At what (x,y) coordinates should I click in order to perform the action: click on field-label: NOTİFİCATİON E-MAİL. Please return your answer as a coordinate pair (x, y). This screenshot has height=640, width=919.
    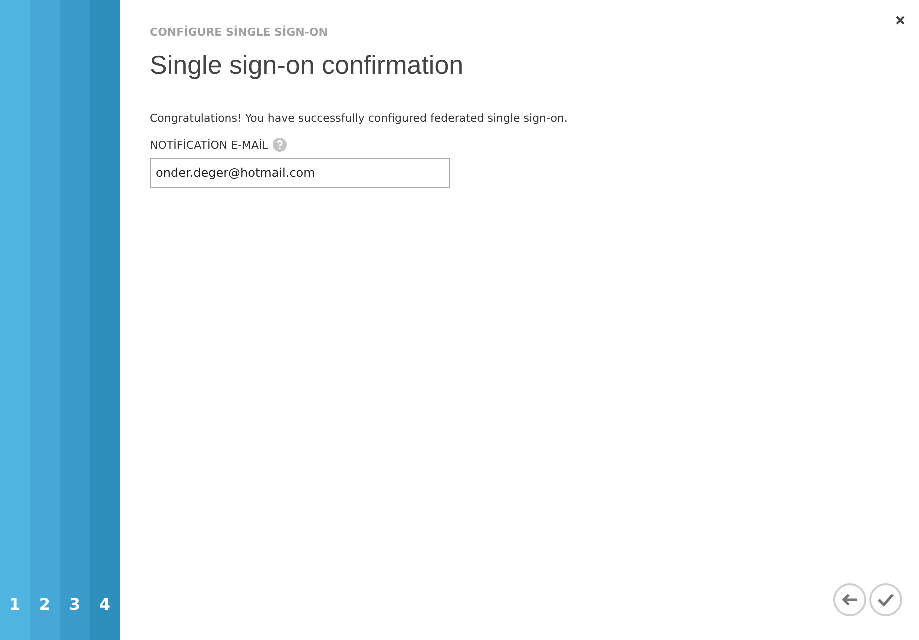
    Looking at the image, I should click on (209, 145).